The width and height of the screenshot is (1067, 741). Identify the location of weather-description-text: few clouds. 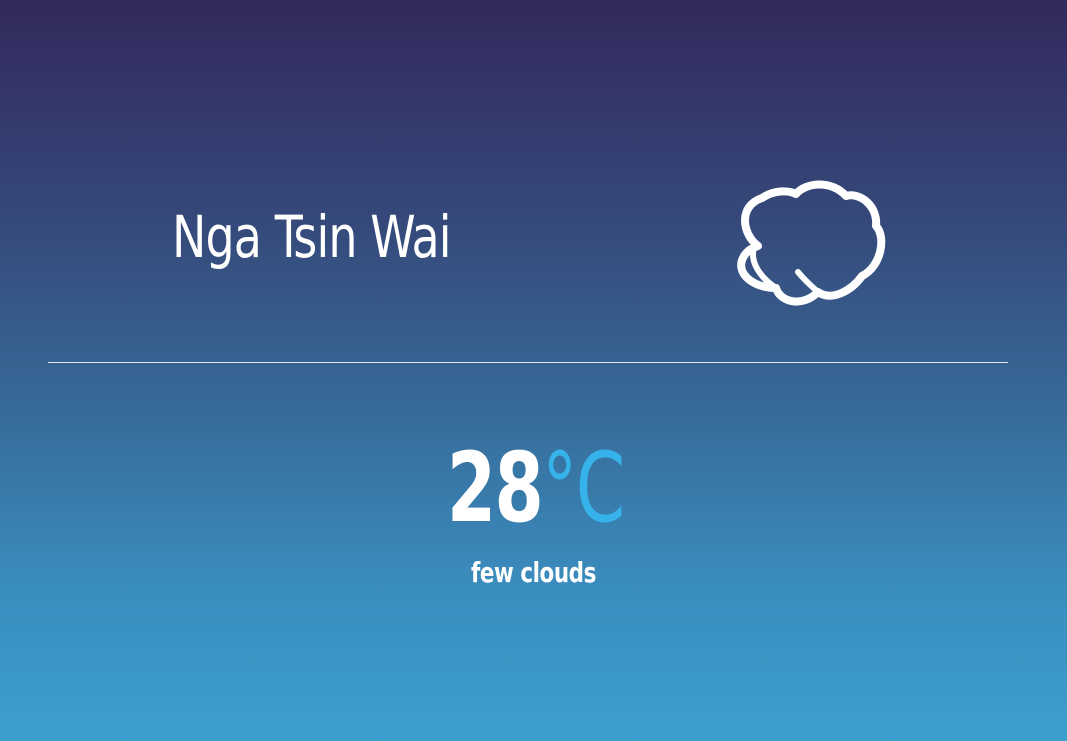
(533, 572).